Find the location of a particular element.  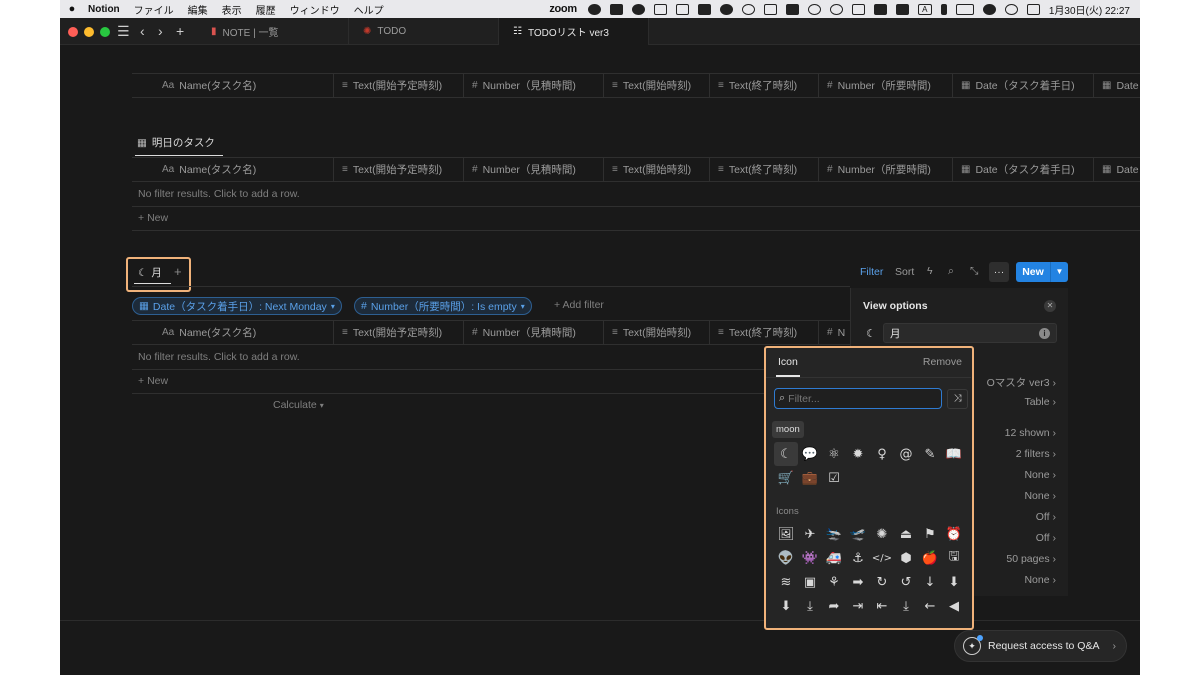

column-header: # N is located at coordinates (834, 332).